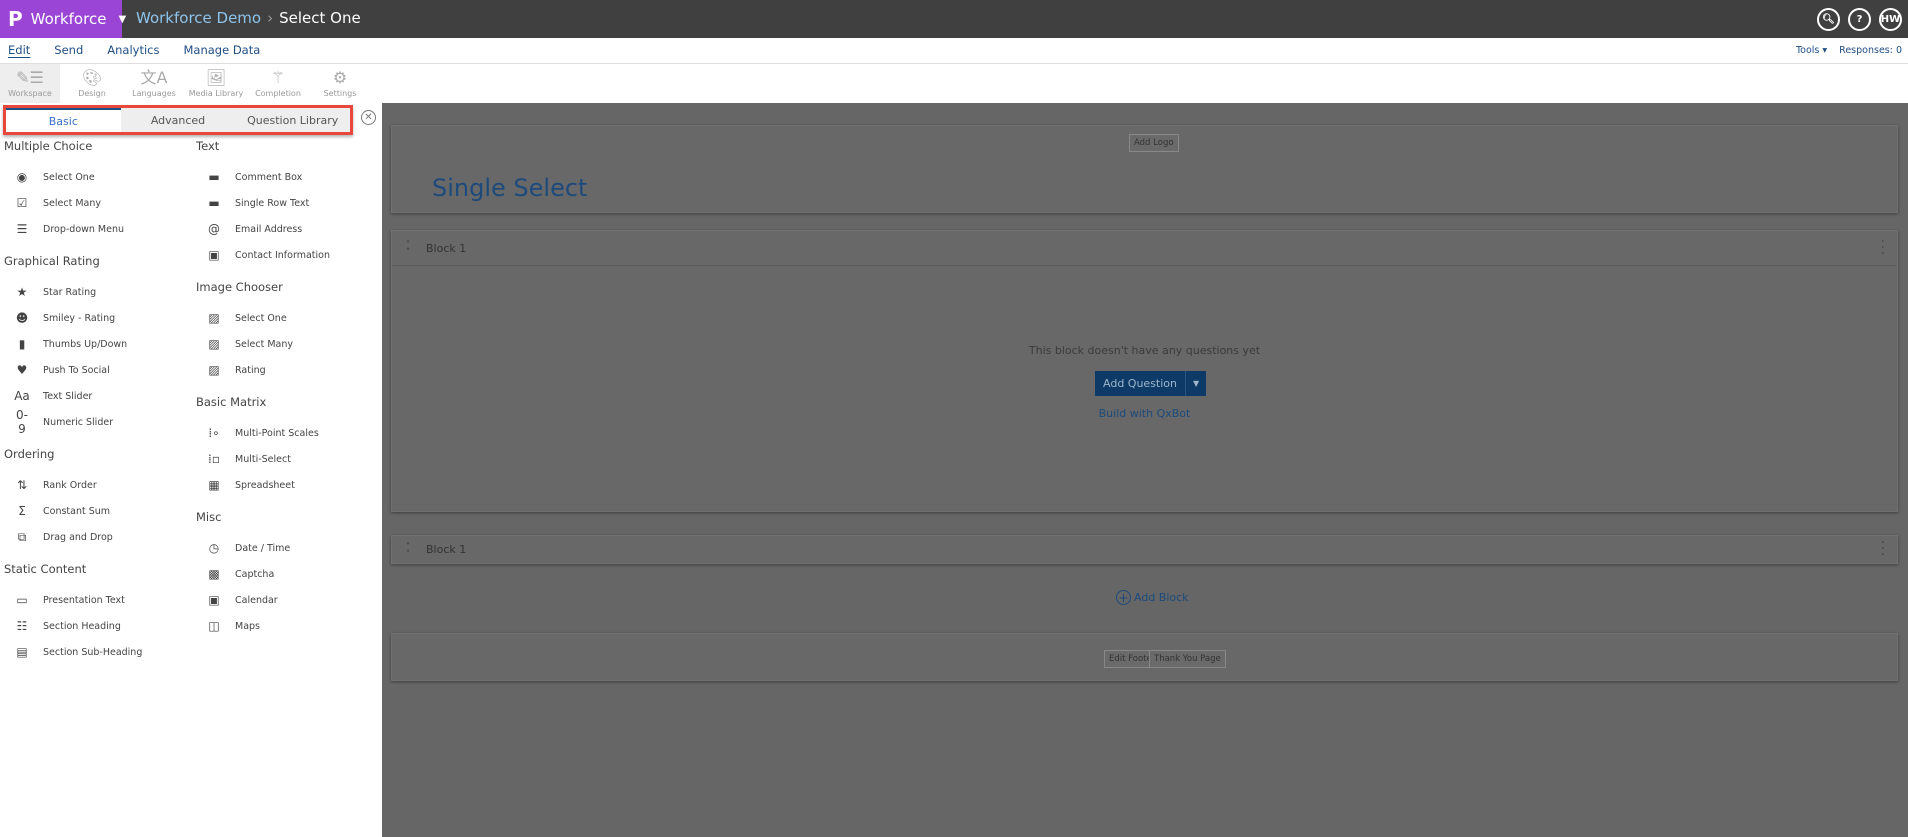 The width and height of the screenshot is (1908, 837). Describe the element at coordinates (15, 19) in the screenshot. I see `qualtrics-logo-icon: P` at that location.